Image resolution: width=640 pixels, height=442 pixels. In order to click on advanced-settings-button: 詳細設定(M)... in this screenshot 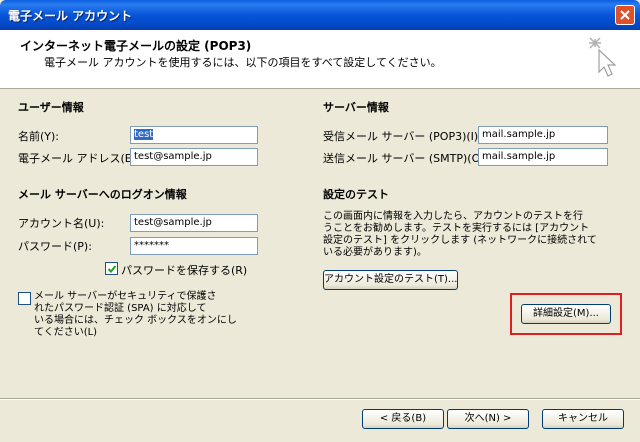, I will do `click(566, 314)`.